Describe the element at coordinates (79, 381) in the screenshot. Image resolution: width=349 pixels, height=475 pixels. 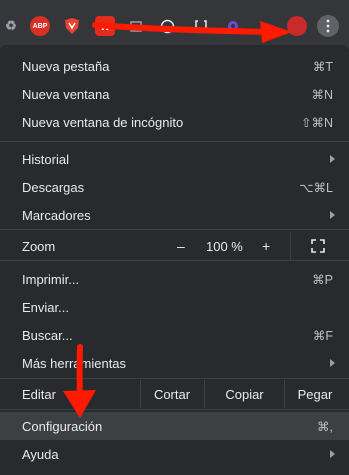
I see `vertical-arrow-annotation` at that location.